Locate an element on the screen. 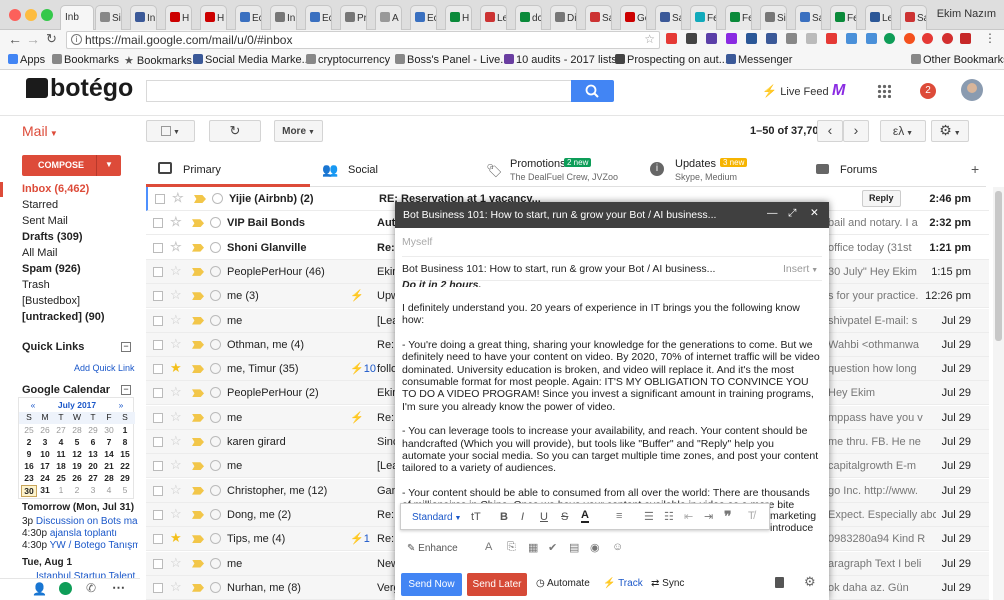 This screenshot has width=1004, height=600. close-icon: ✕ is located at coordinates (814, 213).